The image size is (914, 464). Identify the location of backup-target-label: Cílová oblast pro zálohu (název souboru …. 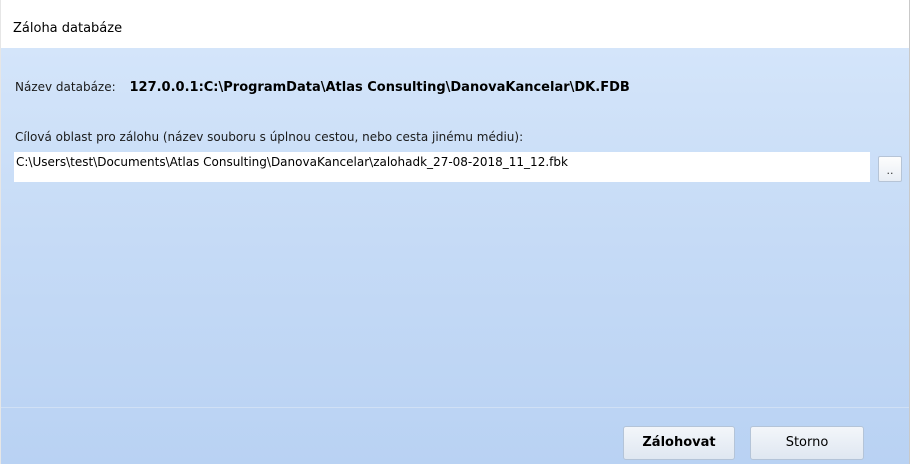
(269, 137).